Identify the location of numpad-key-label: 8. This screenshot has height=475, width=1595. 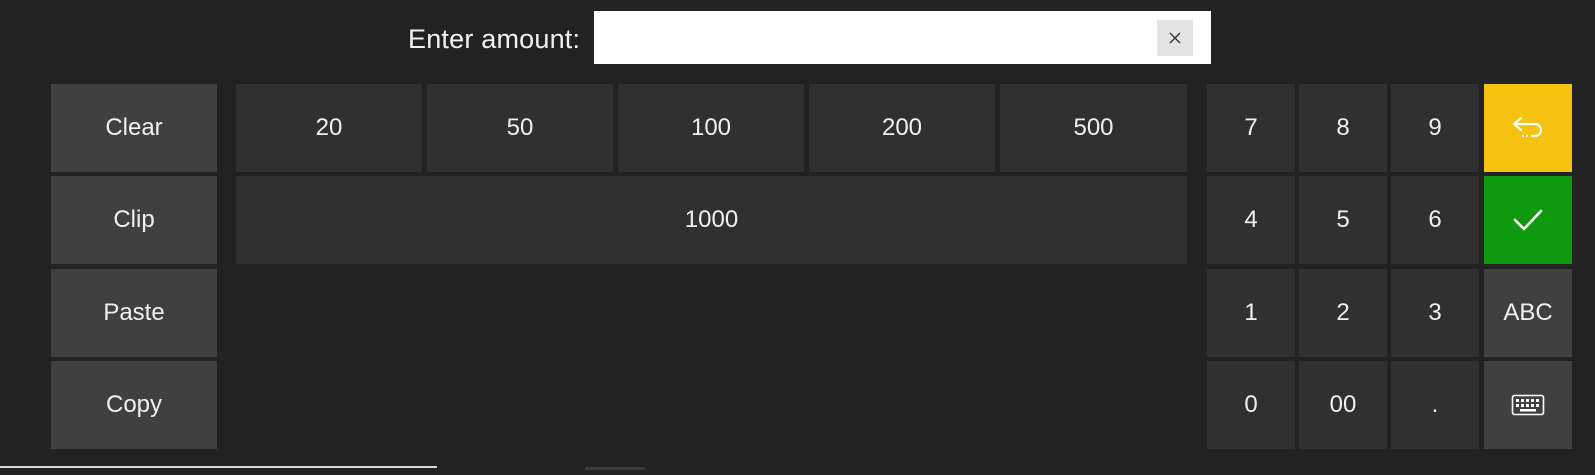
(1343, 127).